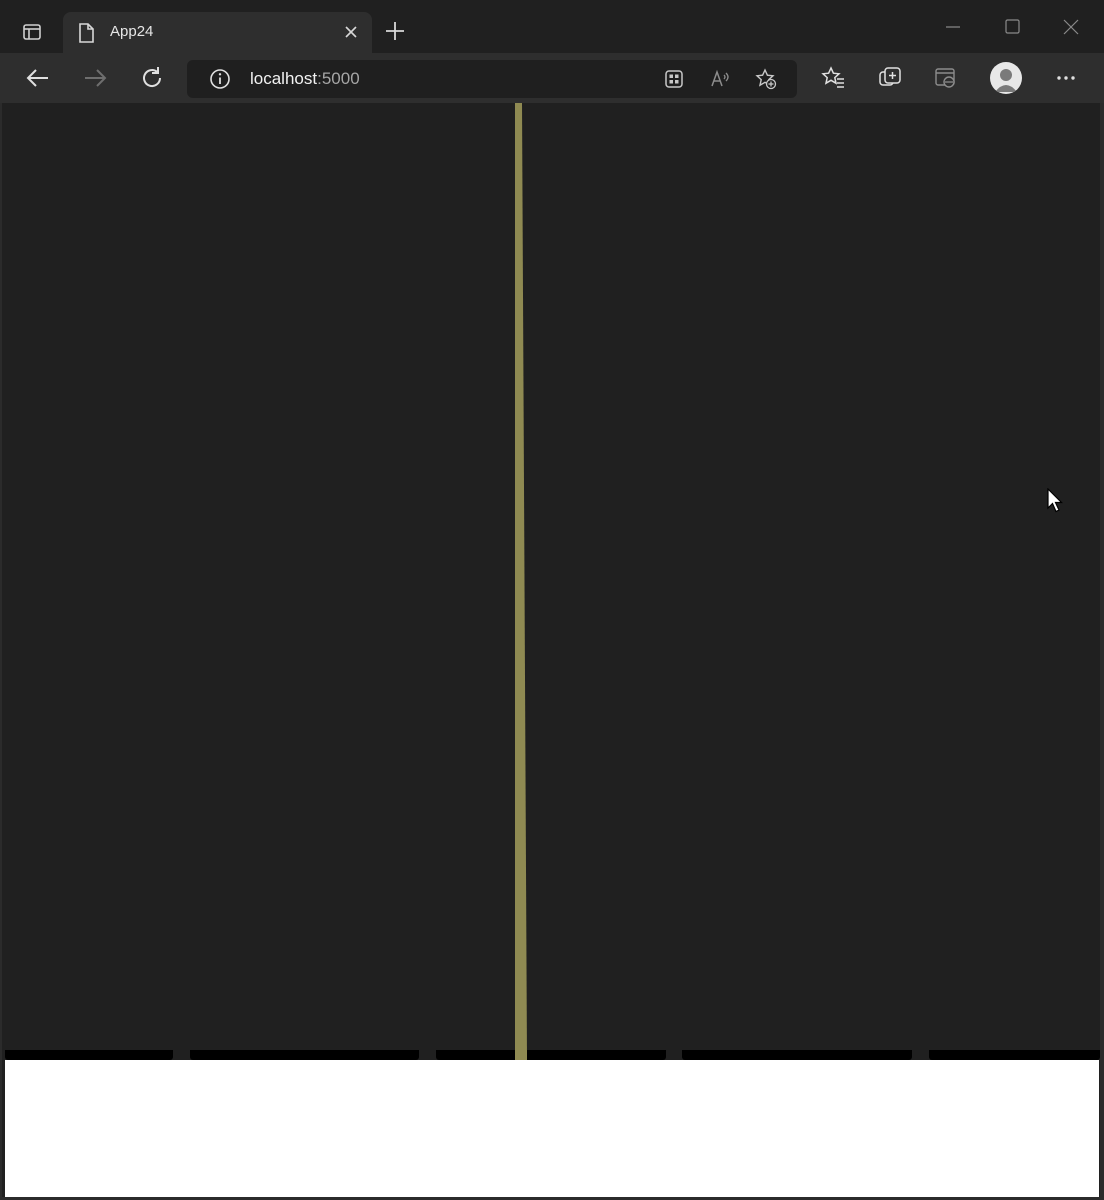 This screenshot has height=1200, width=1104. What do you see at coordinates (1012, 27) in the screenshot?
I see `maximize-icon` at bounding box center [1012, 27].